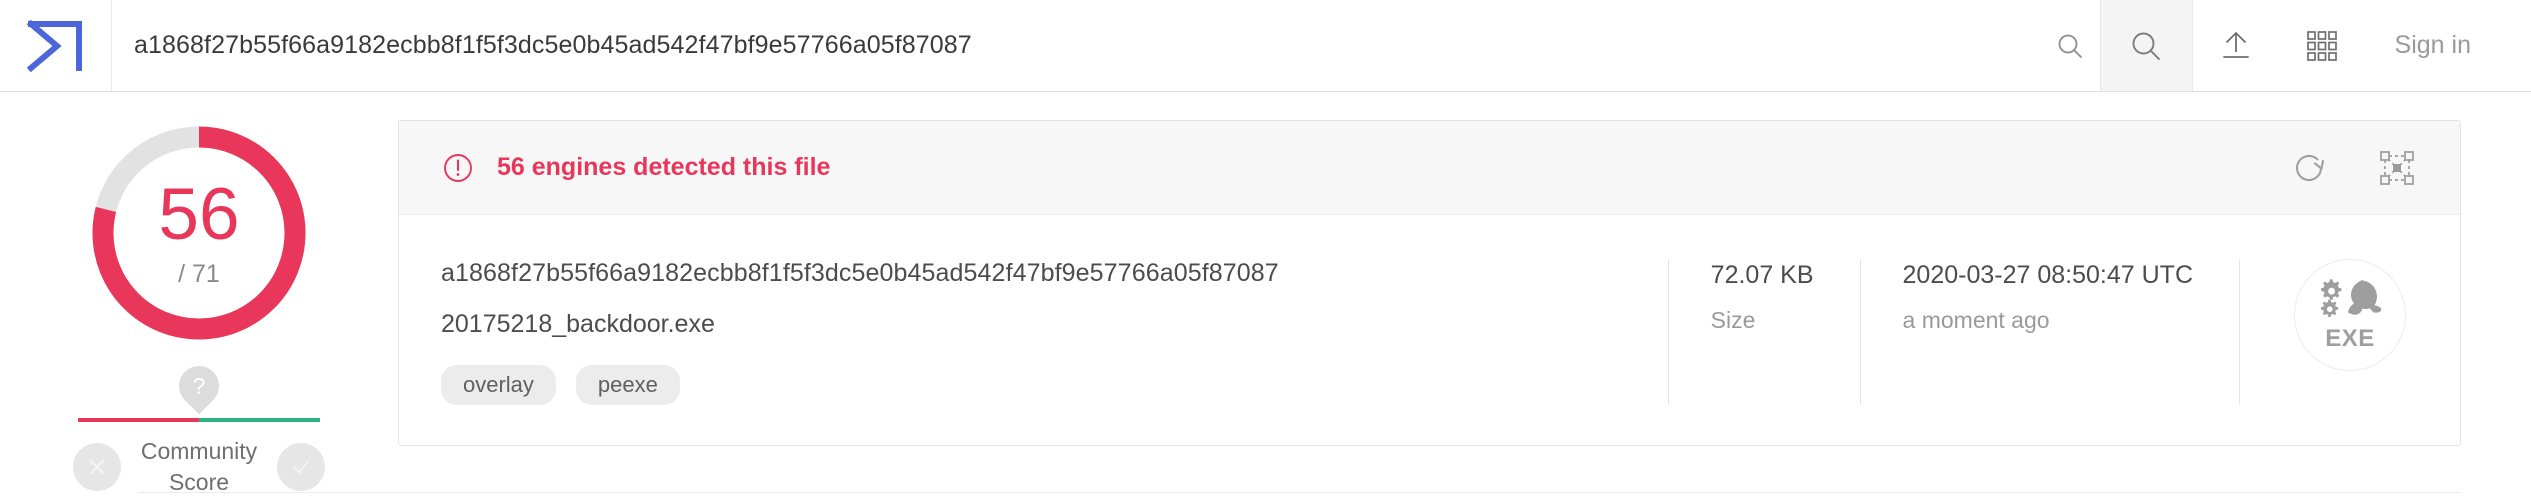 This screenshot has height=501, width=2531. I want to click on upload-icon, so click(2235, 44).